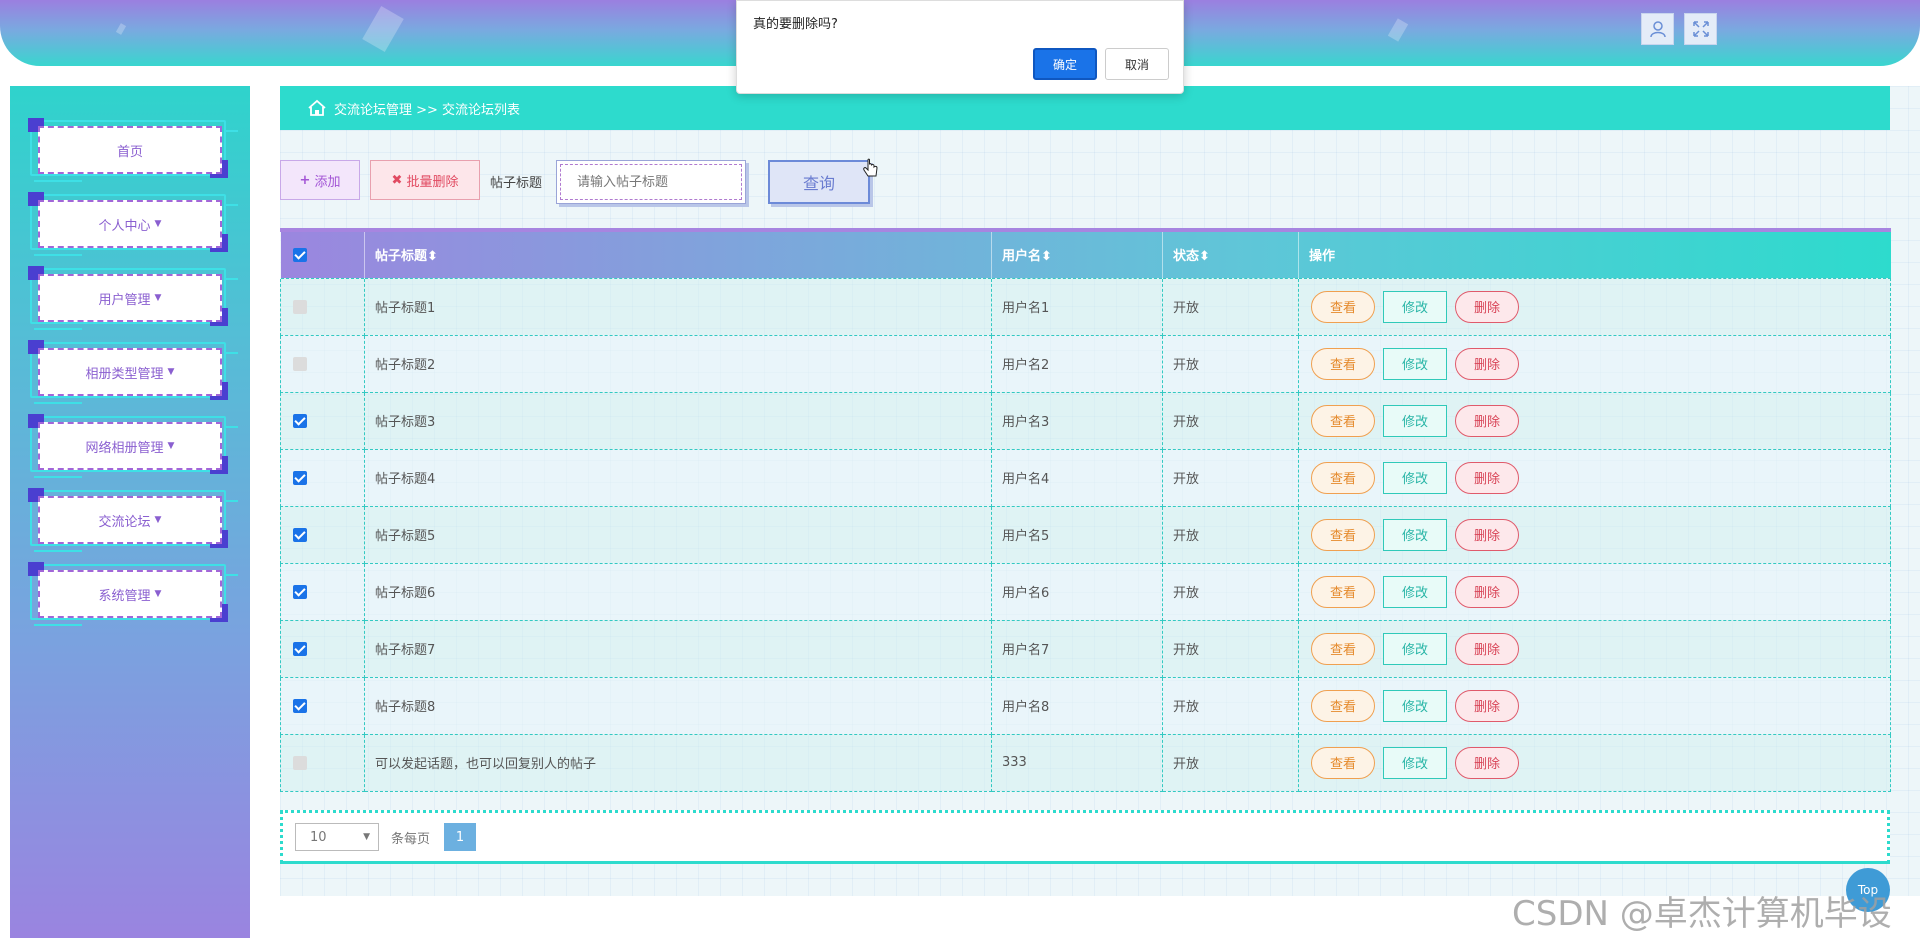  Describe the element at coordinates (366, 837) in the screenshot. I see `chevron-down-icon: ▼` at that location.